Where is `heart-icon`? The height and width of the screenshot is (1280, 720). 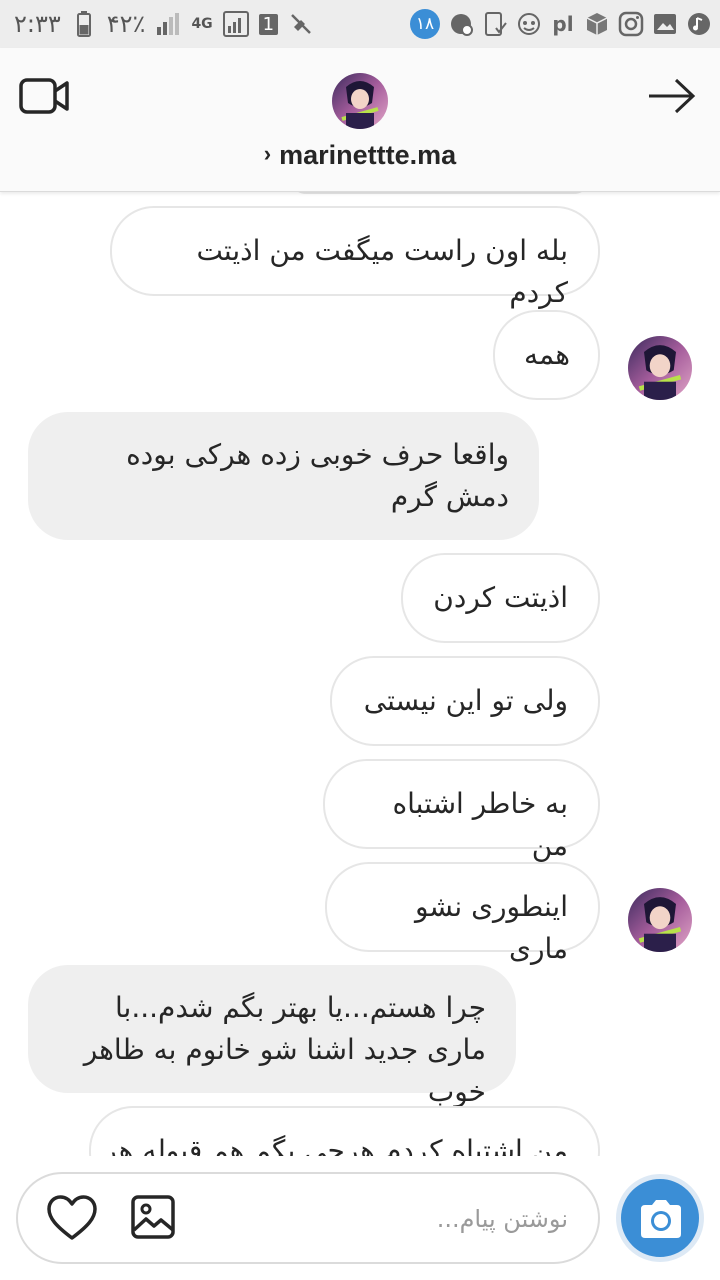 heart-icon is located at coordinates (72, 1217).